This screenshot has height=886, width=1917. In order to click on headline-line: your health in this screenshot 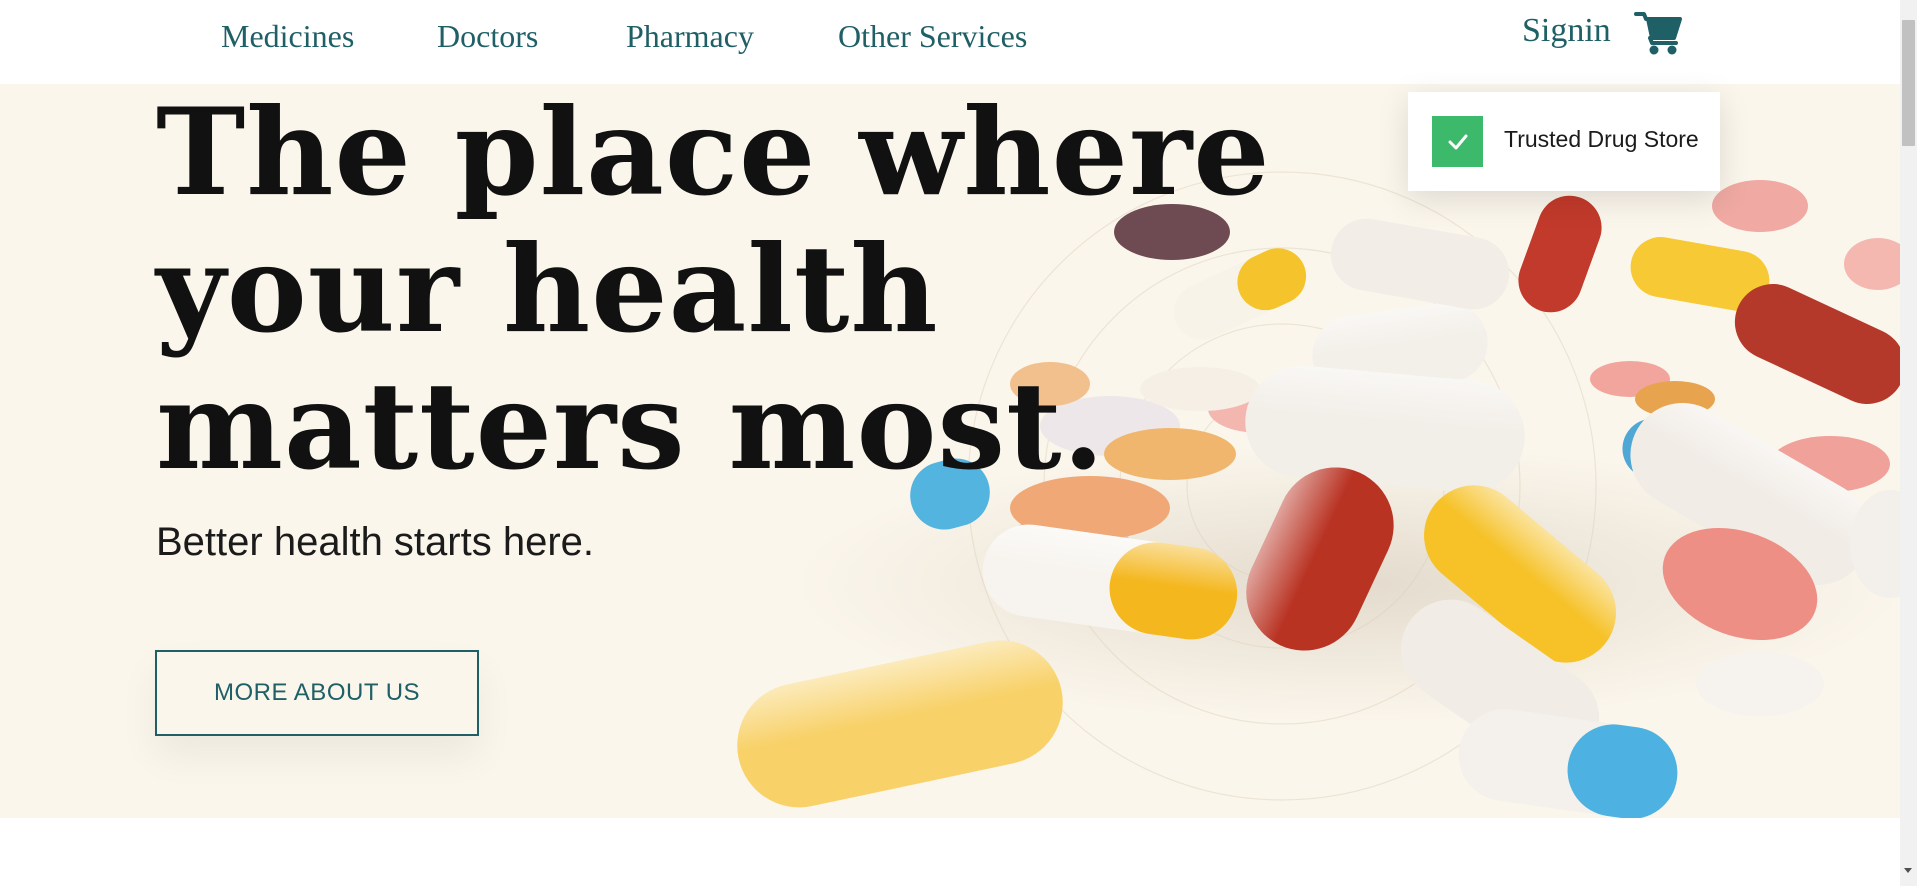, I will do `click(547, 289)`.